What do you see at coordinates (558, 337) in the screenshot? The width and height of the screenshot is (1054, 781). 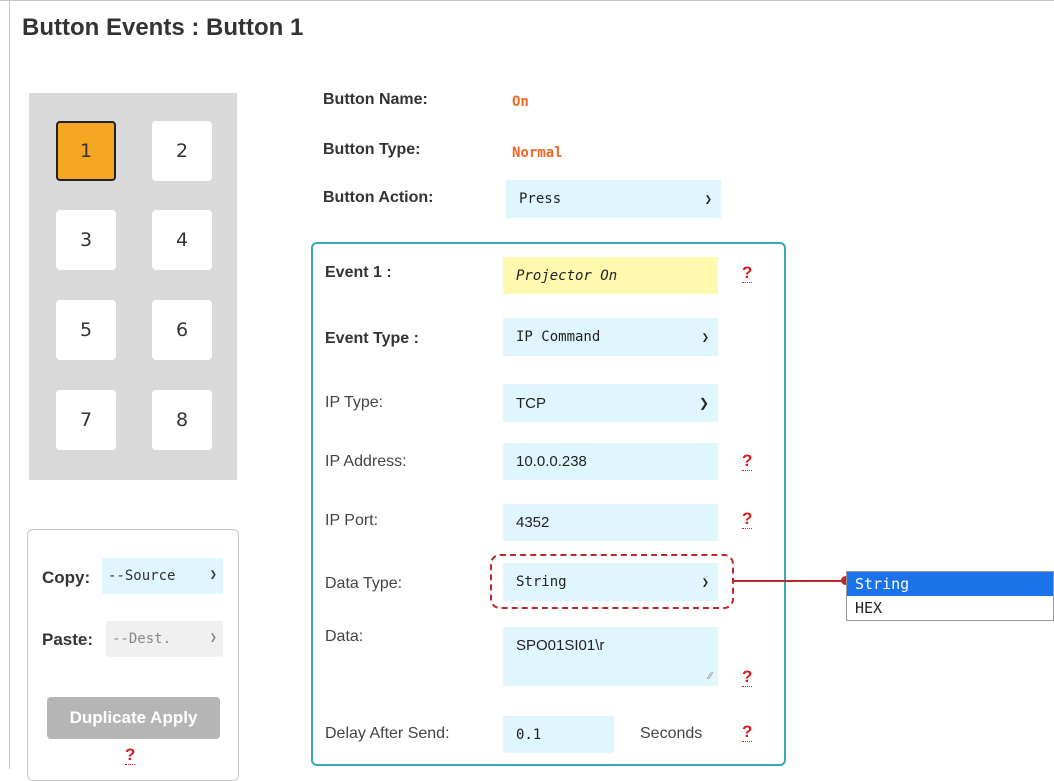 I see `event-type-value: IP Command` at bounding box center [558, 337].